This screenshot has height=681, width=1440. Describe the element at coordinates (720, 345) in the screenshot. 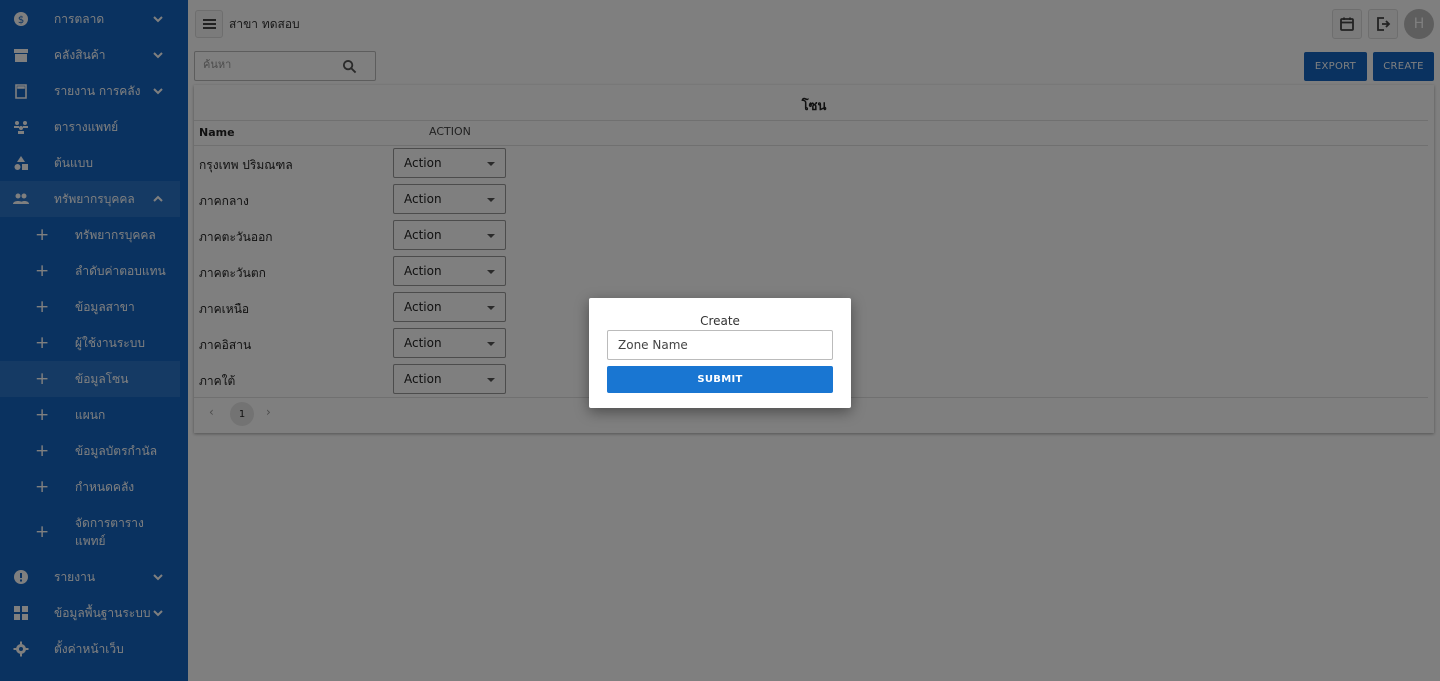

I see `zone-name-input` at that location.